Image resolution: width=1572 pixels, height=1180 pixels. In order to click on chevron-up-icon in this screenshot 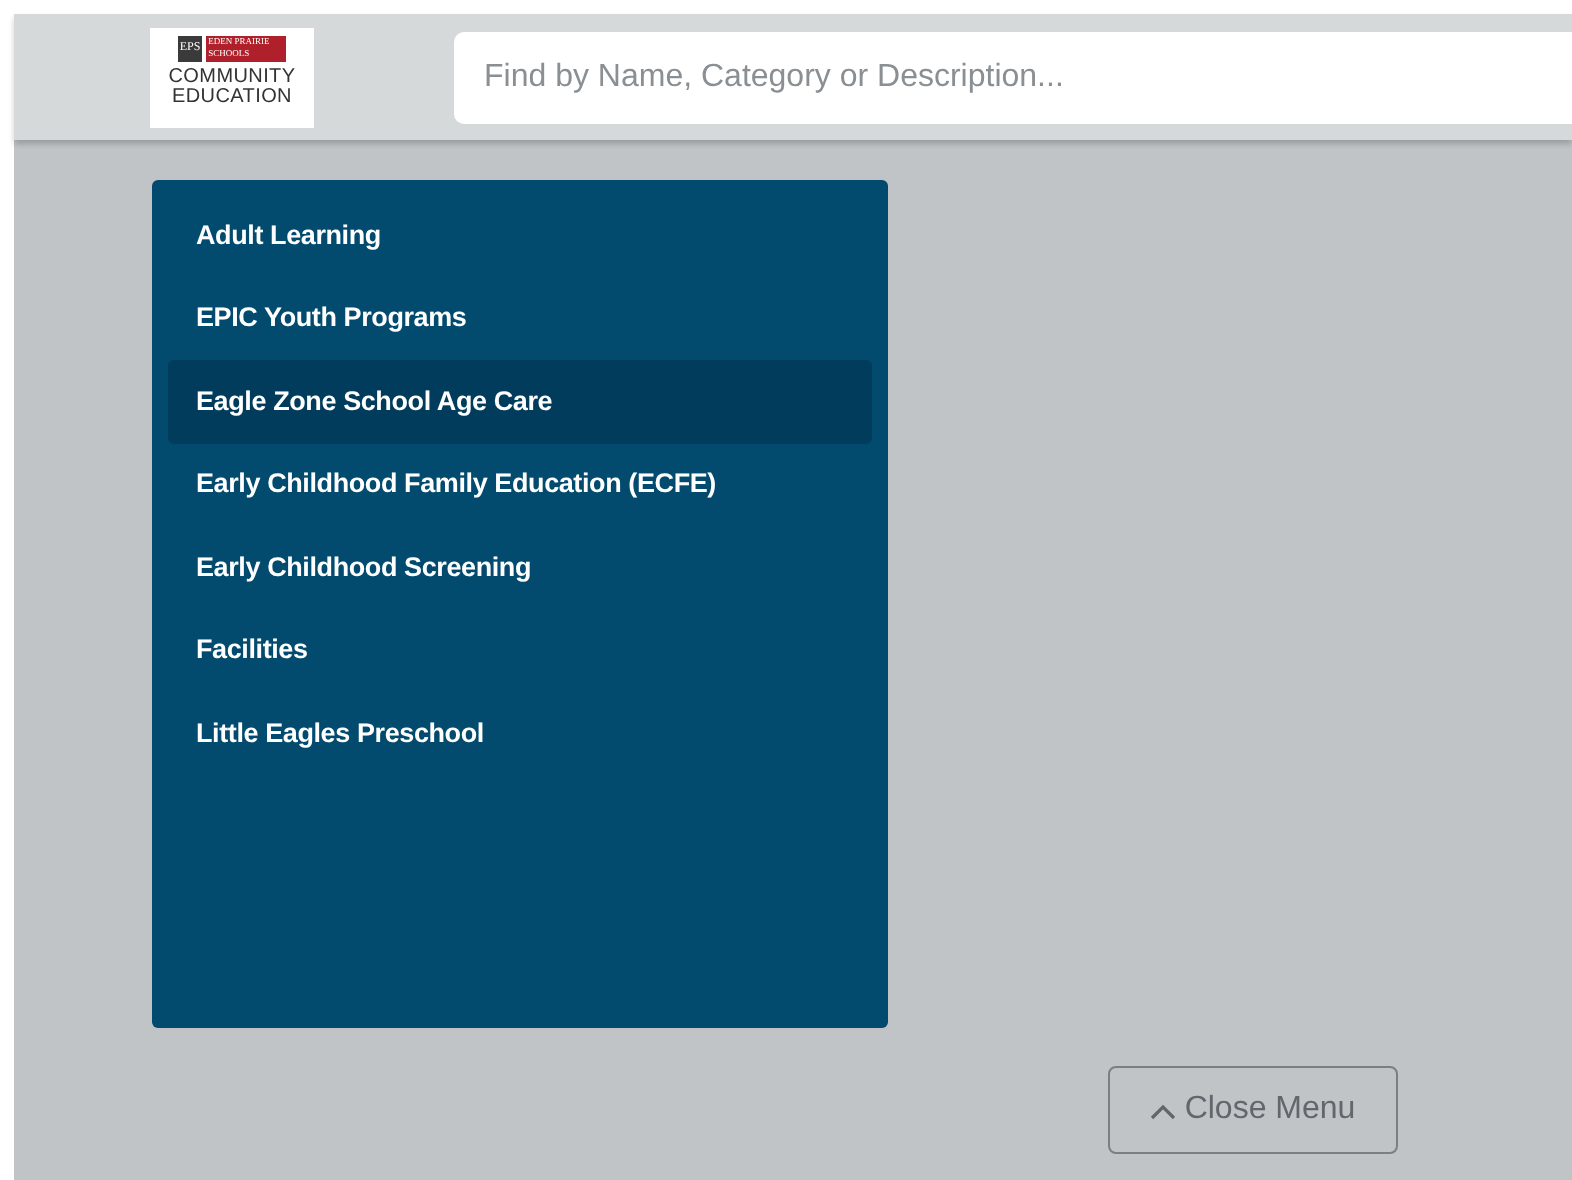, I will do `click(1163, 1112)`.